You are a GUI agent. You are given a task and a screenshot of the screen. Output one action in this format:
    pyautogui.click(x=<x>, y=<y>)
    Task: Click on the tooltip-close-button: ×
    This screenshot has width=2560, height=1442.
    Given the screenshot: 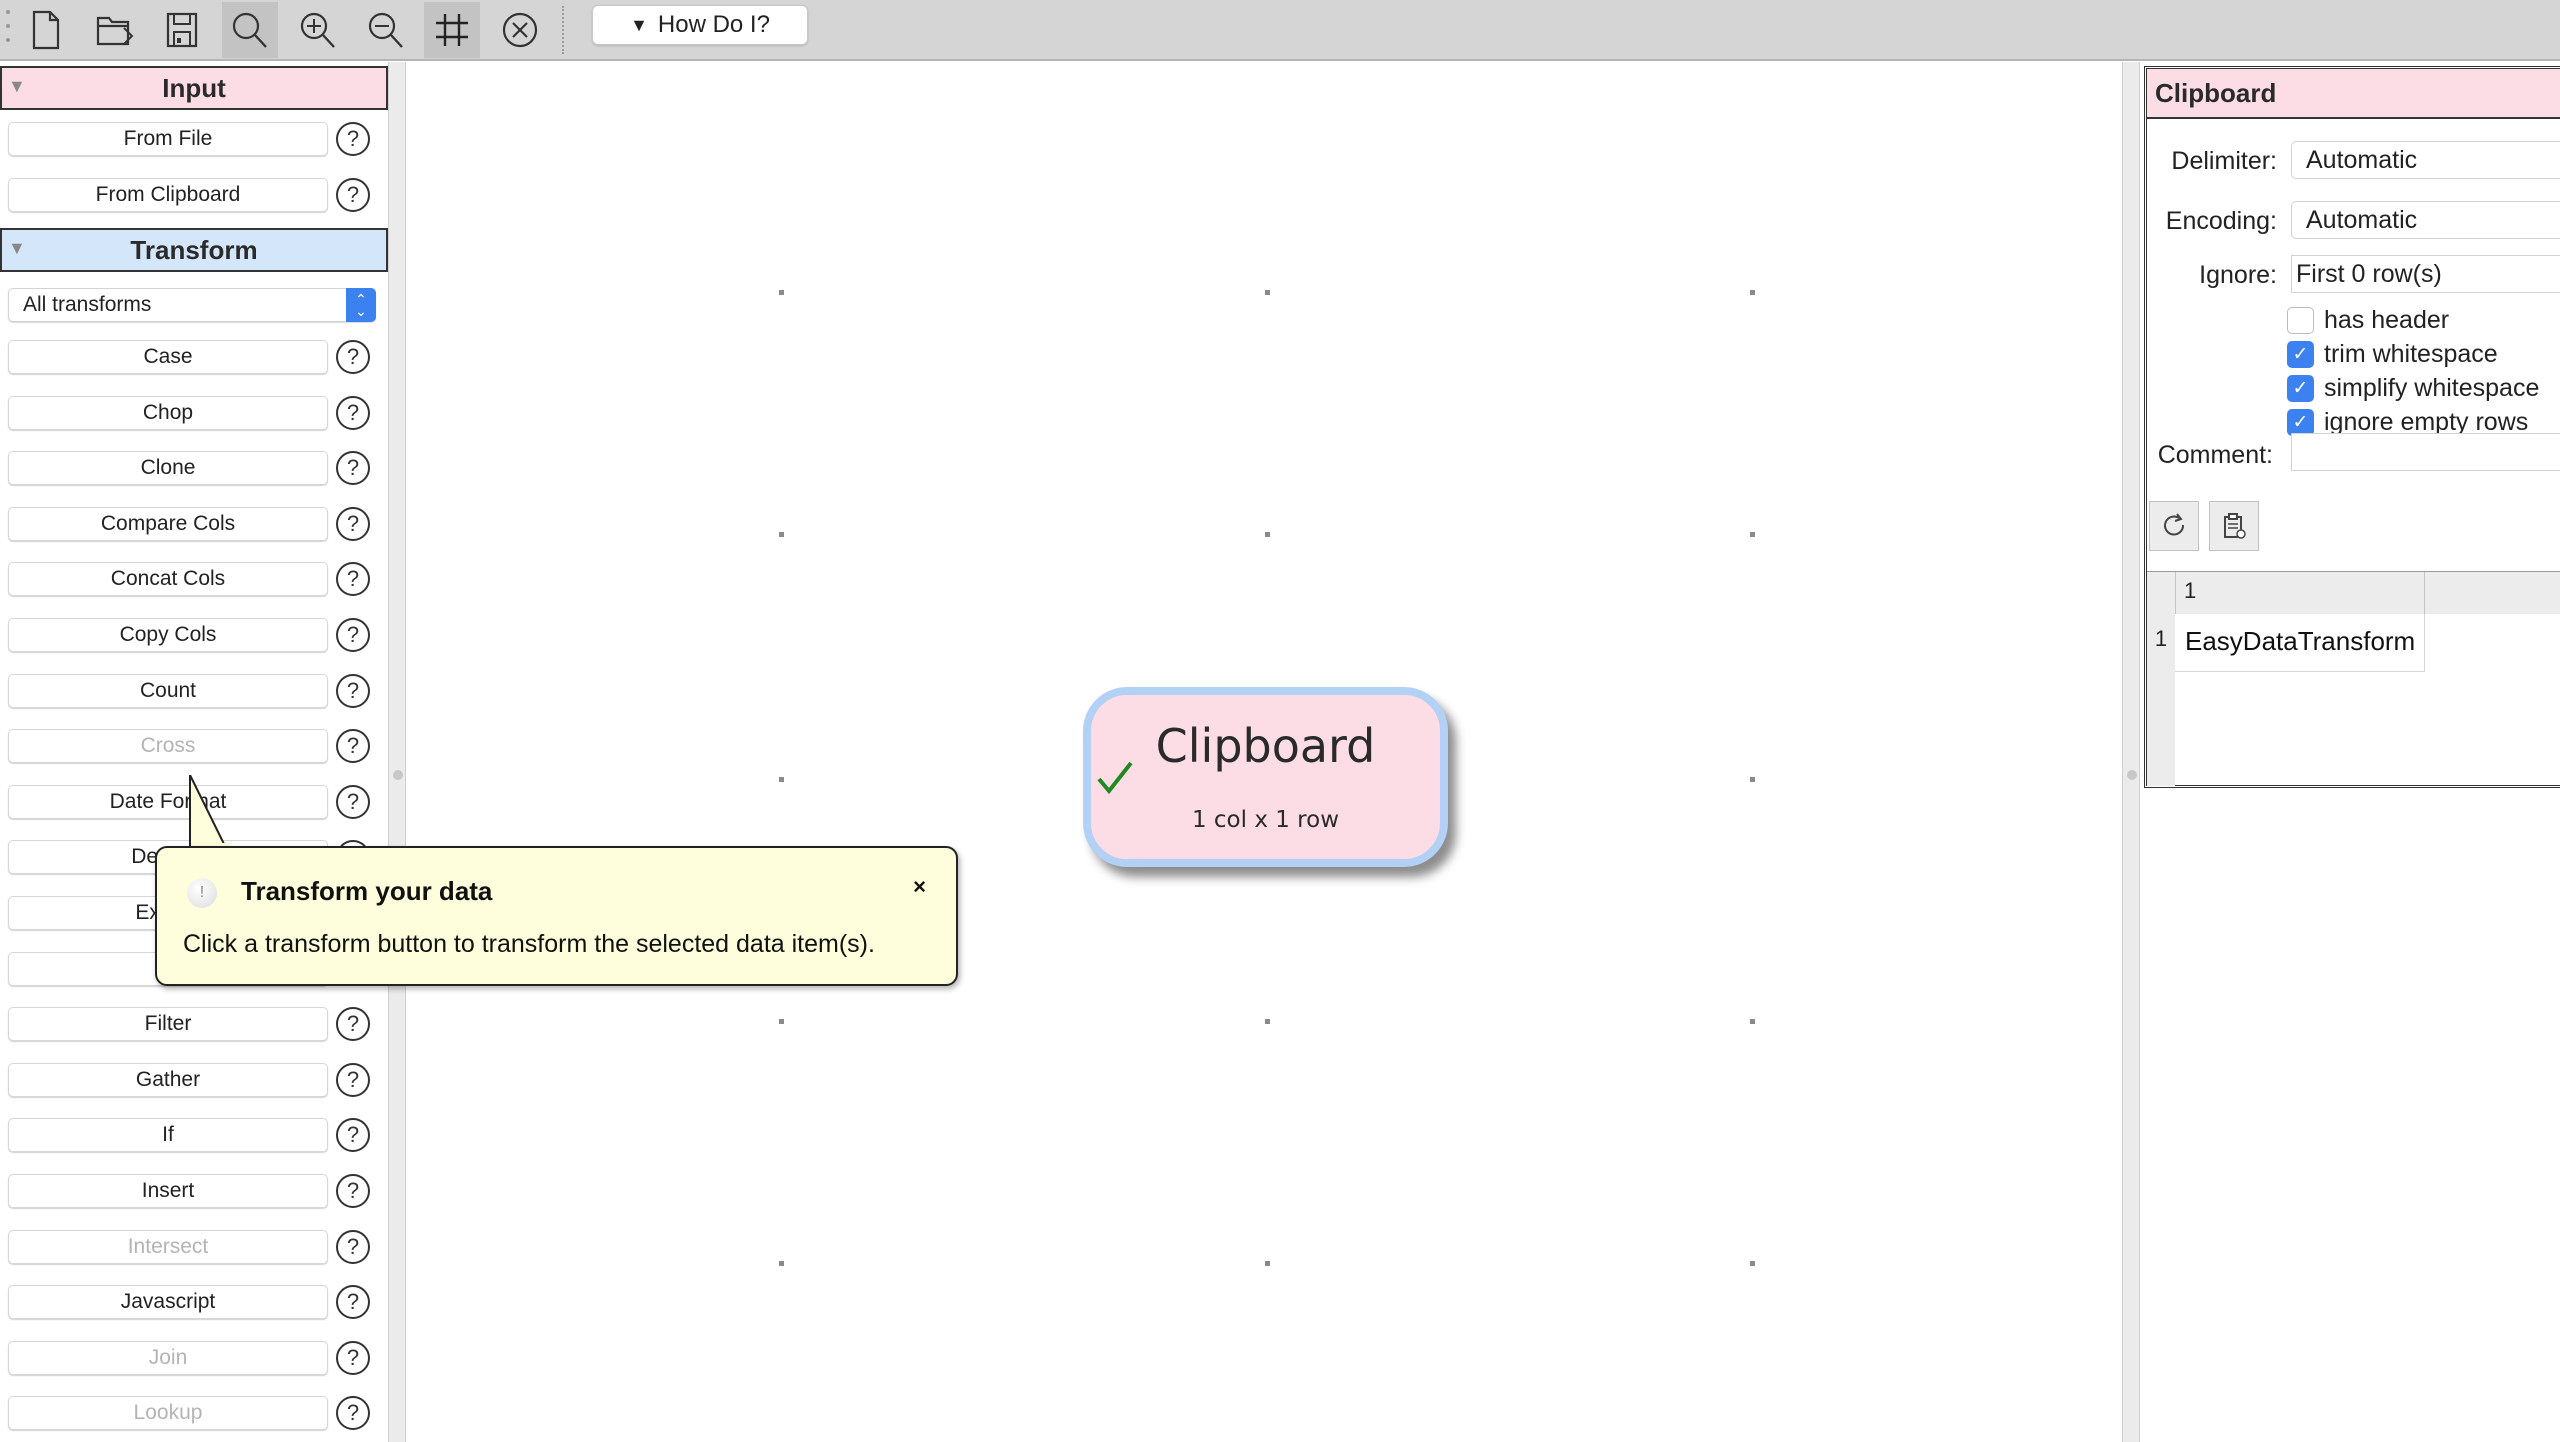 What is the action you would take?
    pyautogui.click(x=919, y=887)
    